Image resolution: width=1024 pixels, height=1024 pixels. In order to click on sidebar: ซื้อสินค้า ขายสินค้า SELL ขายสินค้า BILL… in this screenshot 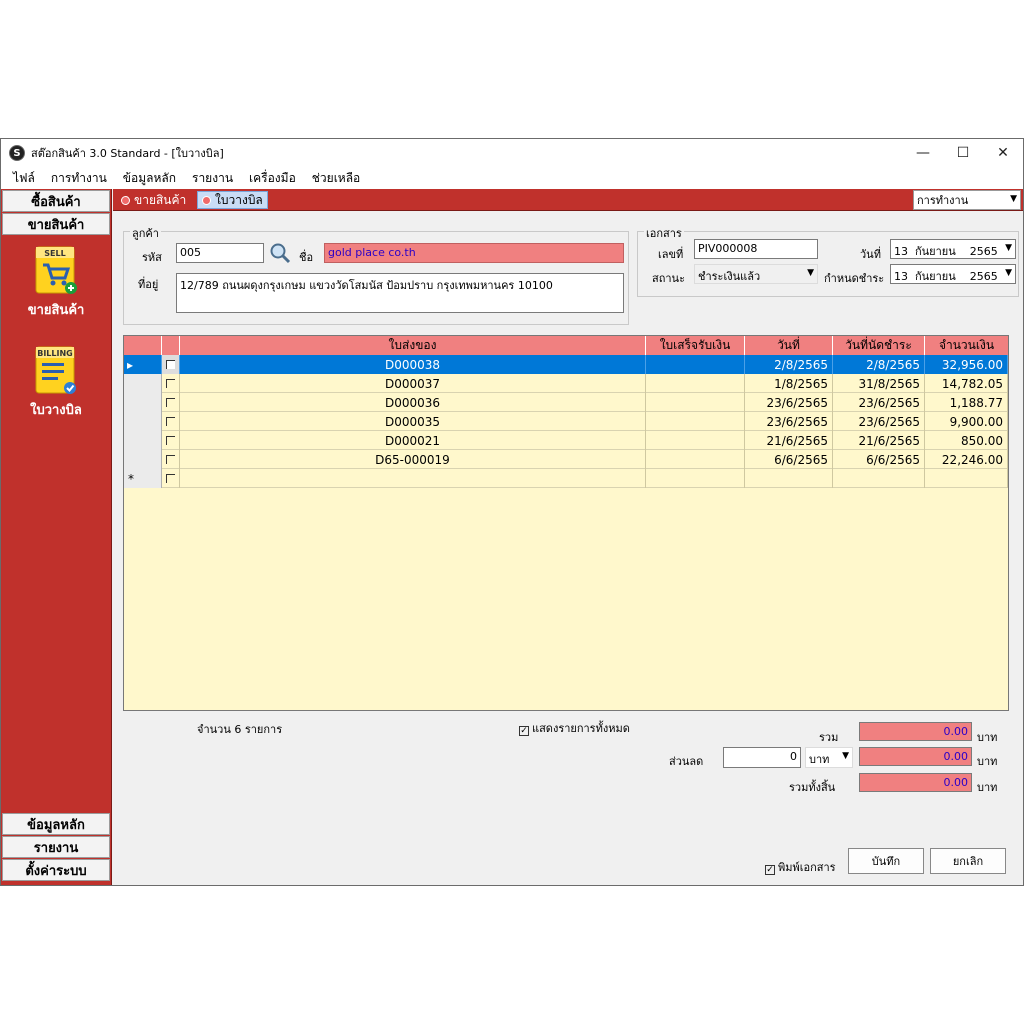, I will do `click(56, 537)`.